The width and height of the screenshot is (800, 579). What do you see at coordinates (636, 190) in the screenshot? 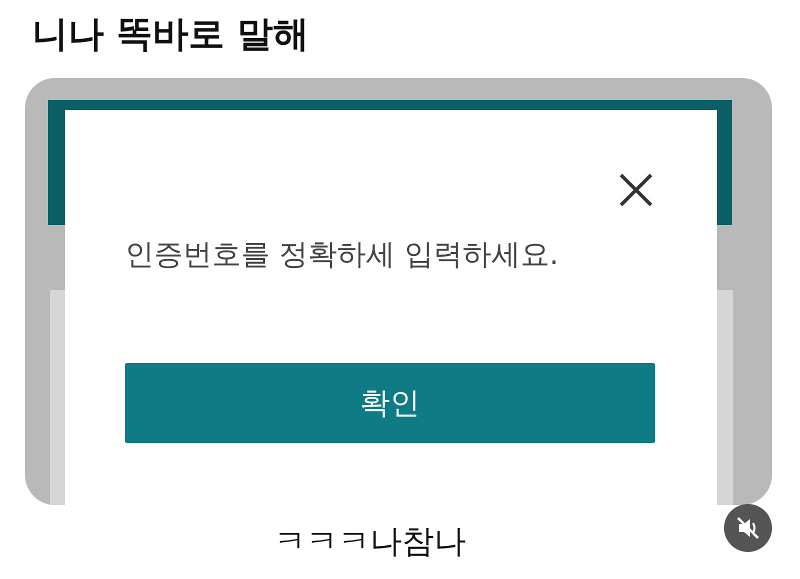
I see `close-icon` at bounding box center [636, 190].